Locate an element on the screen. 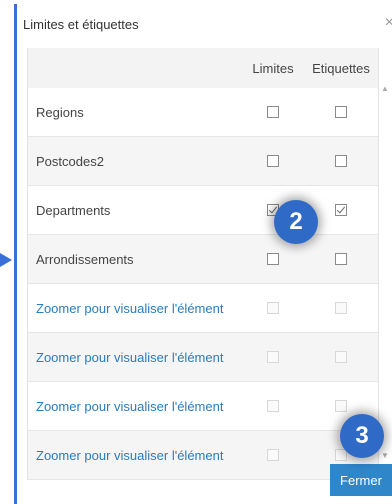 The image size is (392, 504). column-header-limites: Limites is located at coordinates (273, 68).